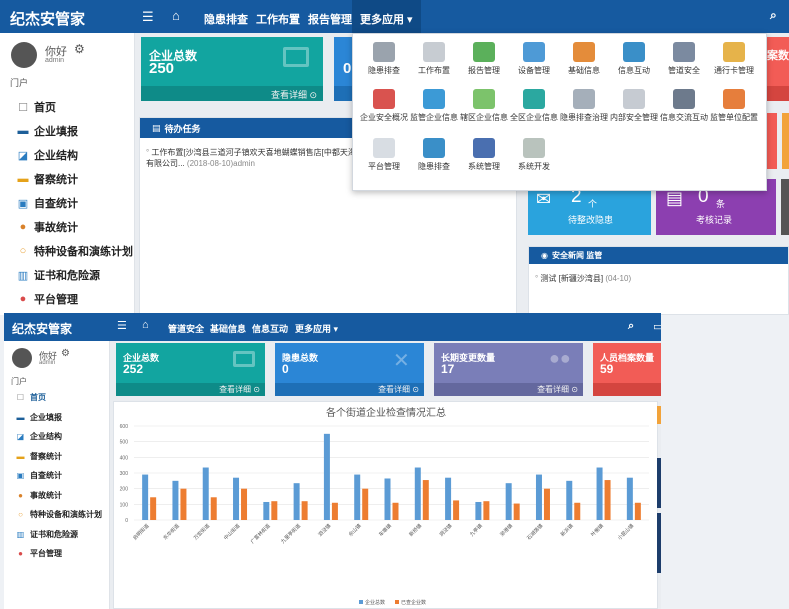 The height and width of the screenshot is (609, 789). I want to click on sidebar-item-equipment: ○ 特种设备和演练计划, so click(74, 251).